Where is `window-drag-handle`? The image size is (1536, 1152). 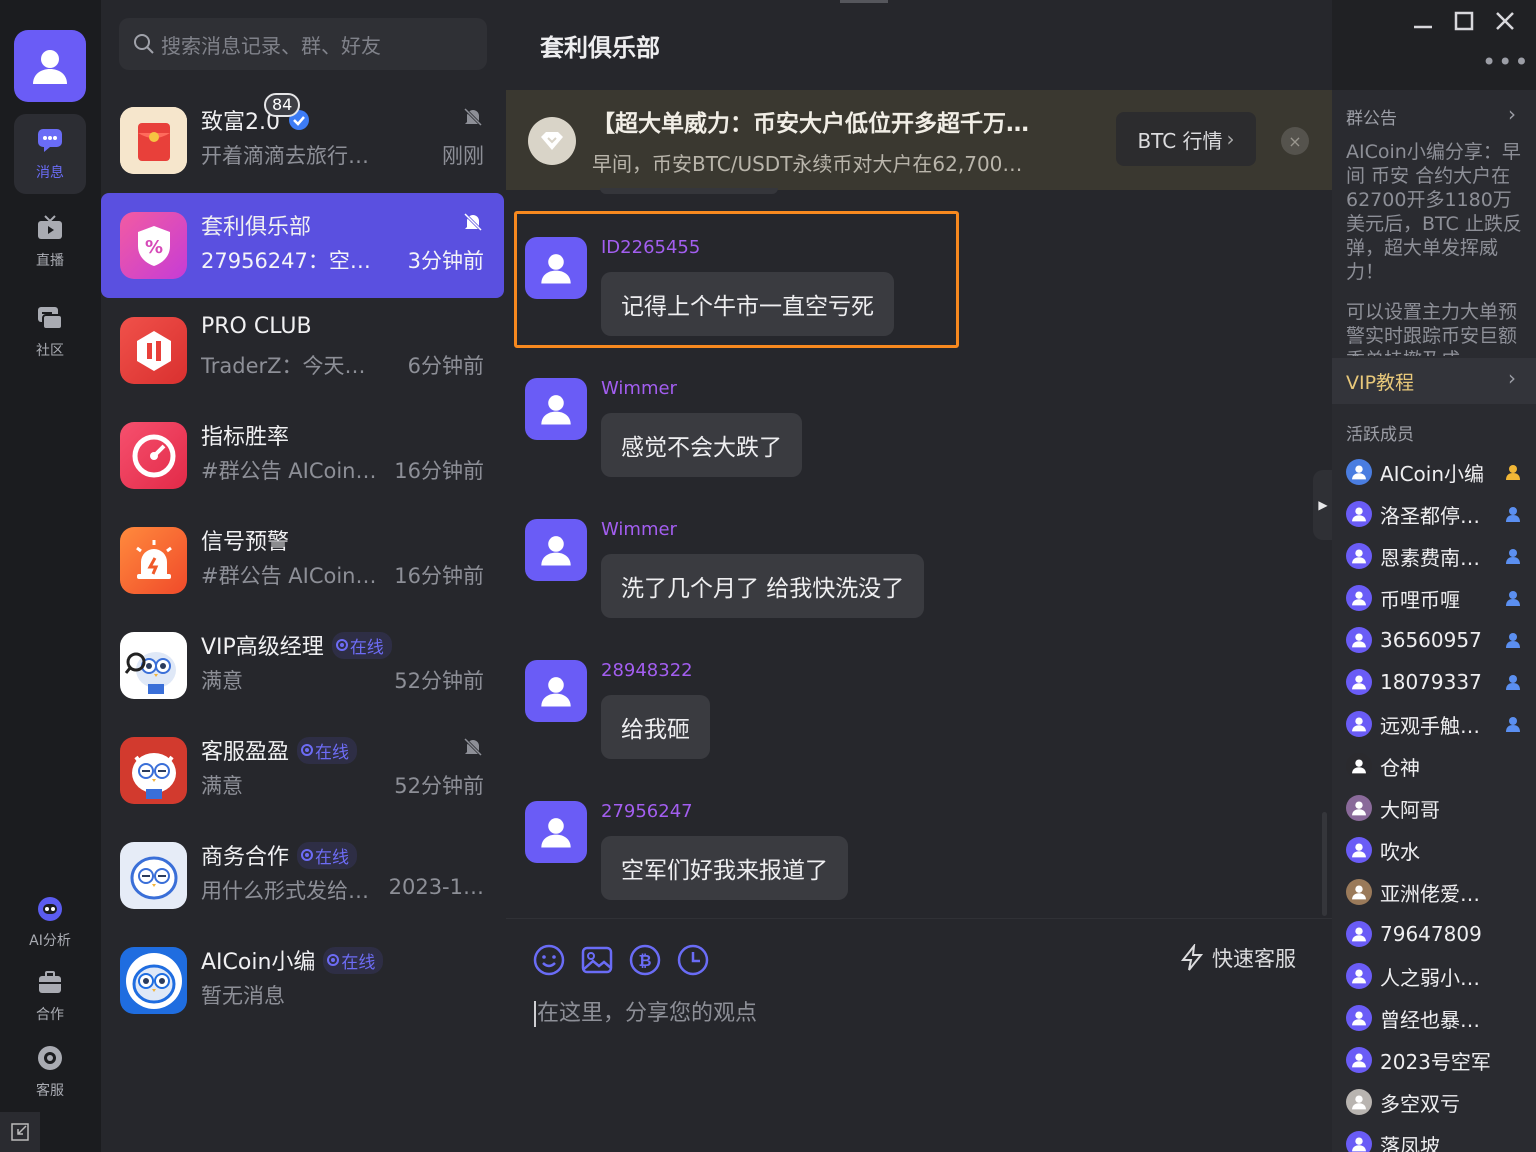
window-drag-handle is located at coordinates (864, 1).